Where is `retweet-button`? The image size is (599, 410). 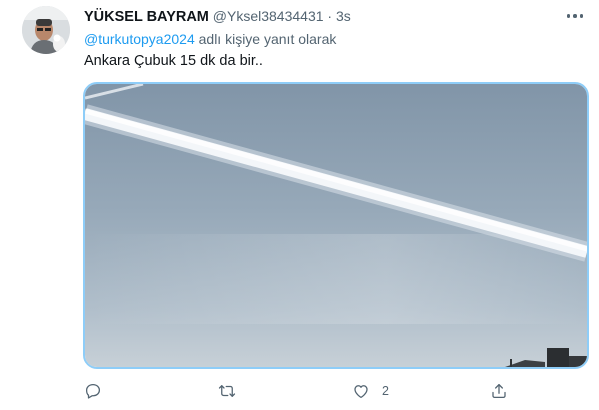 retweet-button is located at coordinates (227, 391).